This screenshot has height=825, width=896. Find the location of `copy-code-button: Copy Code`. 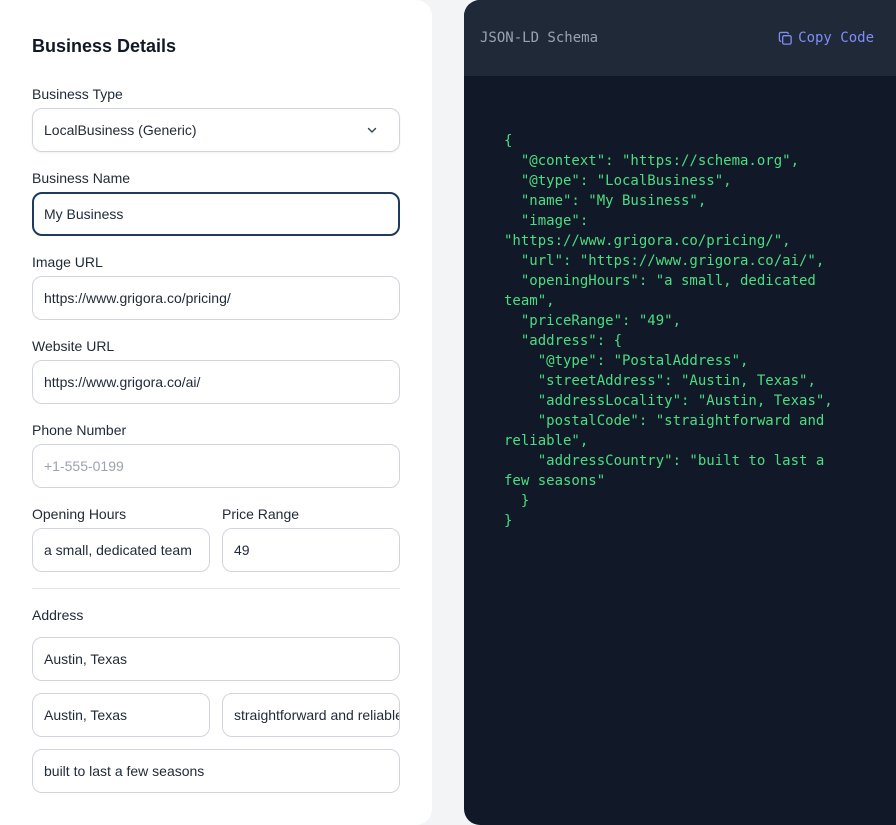

copy-code-button: Copy Code is located at coordinates (826, 38).